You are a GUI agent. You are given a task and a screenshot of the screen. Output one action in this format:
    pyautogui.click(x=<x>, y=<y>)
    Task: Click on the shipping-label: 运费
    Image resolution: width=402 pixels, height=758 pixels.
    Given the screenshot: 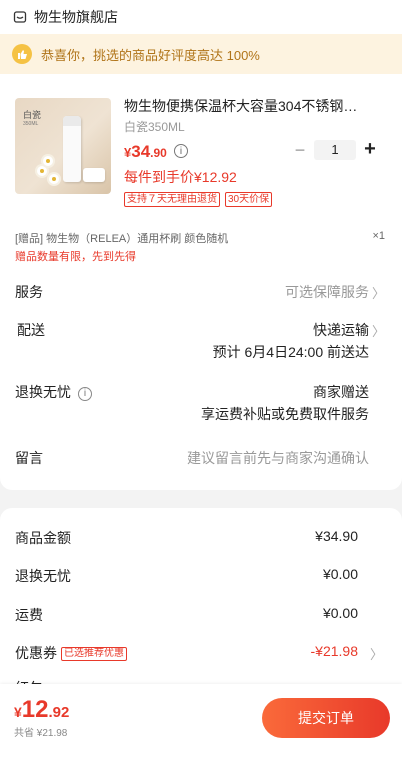 What is the action you would take?
    pyautogui.click(x=29, y=615)
    